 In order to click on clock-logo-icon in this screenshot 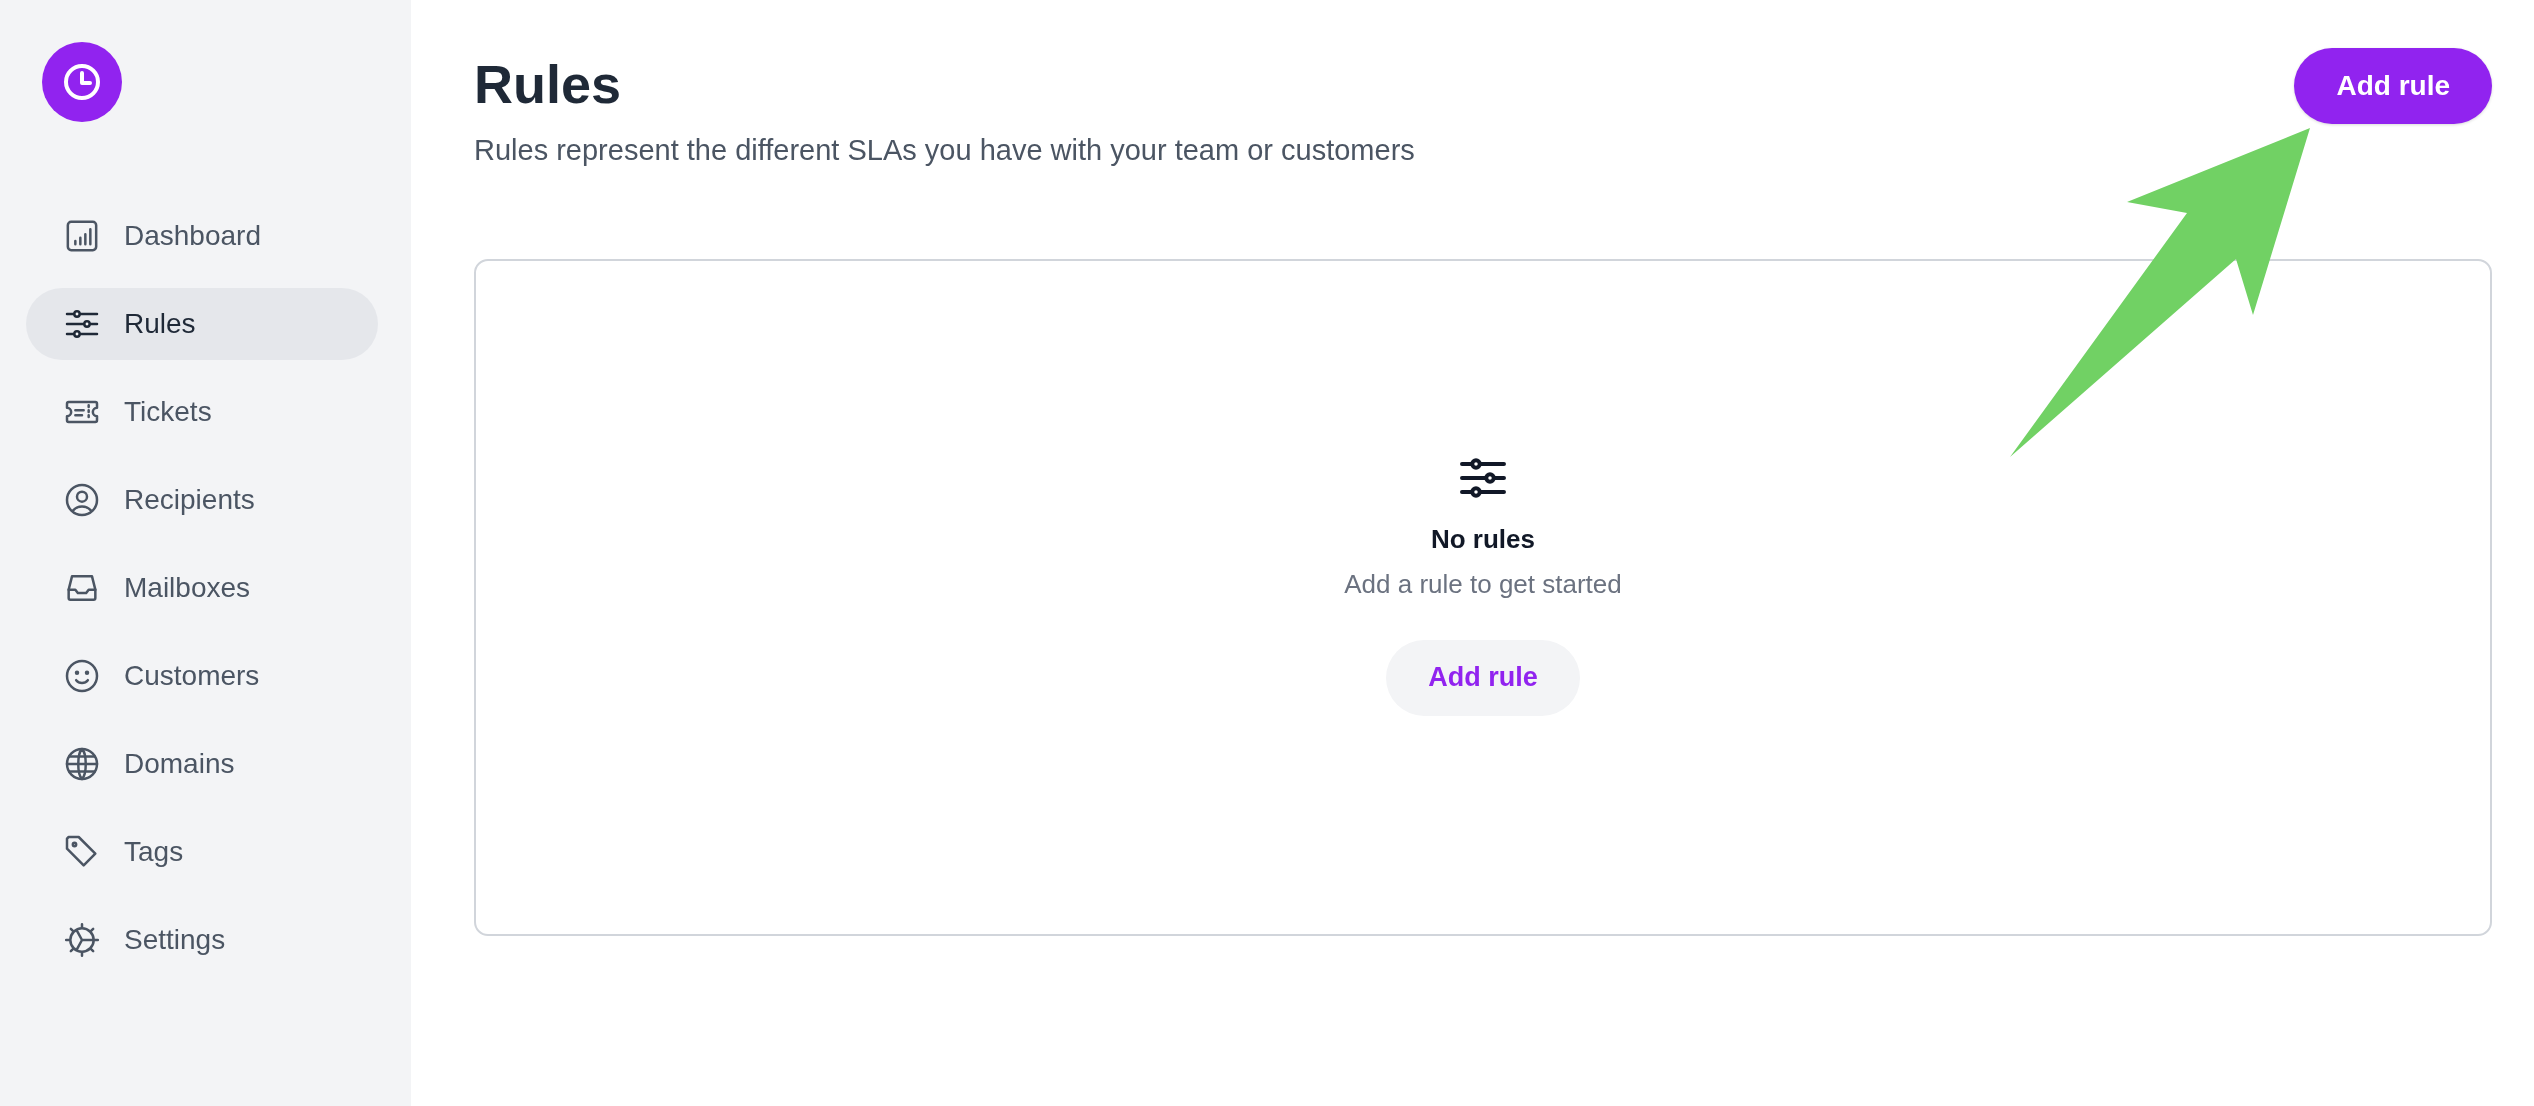, I will do `click(82, 82)`.